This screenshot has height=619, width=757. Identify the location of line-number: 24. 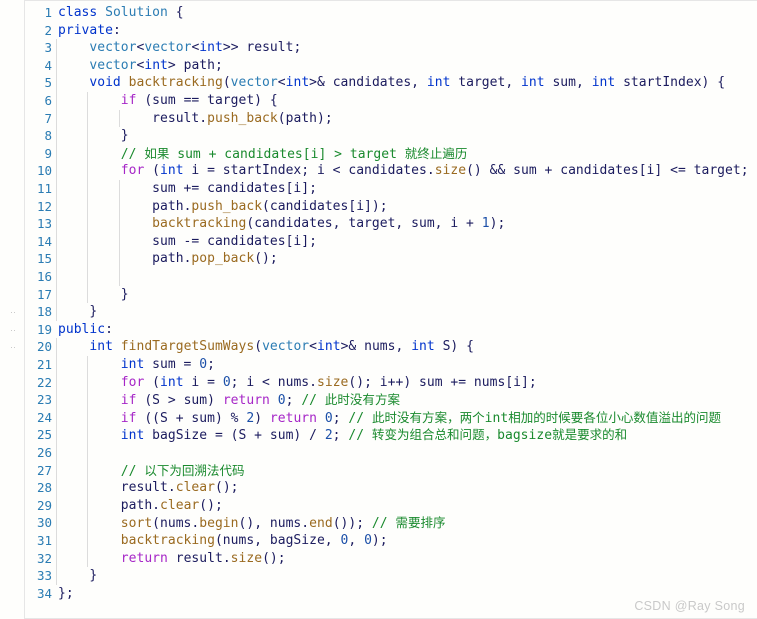
(44, 417).